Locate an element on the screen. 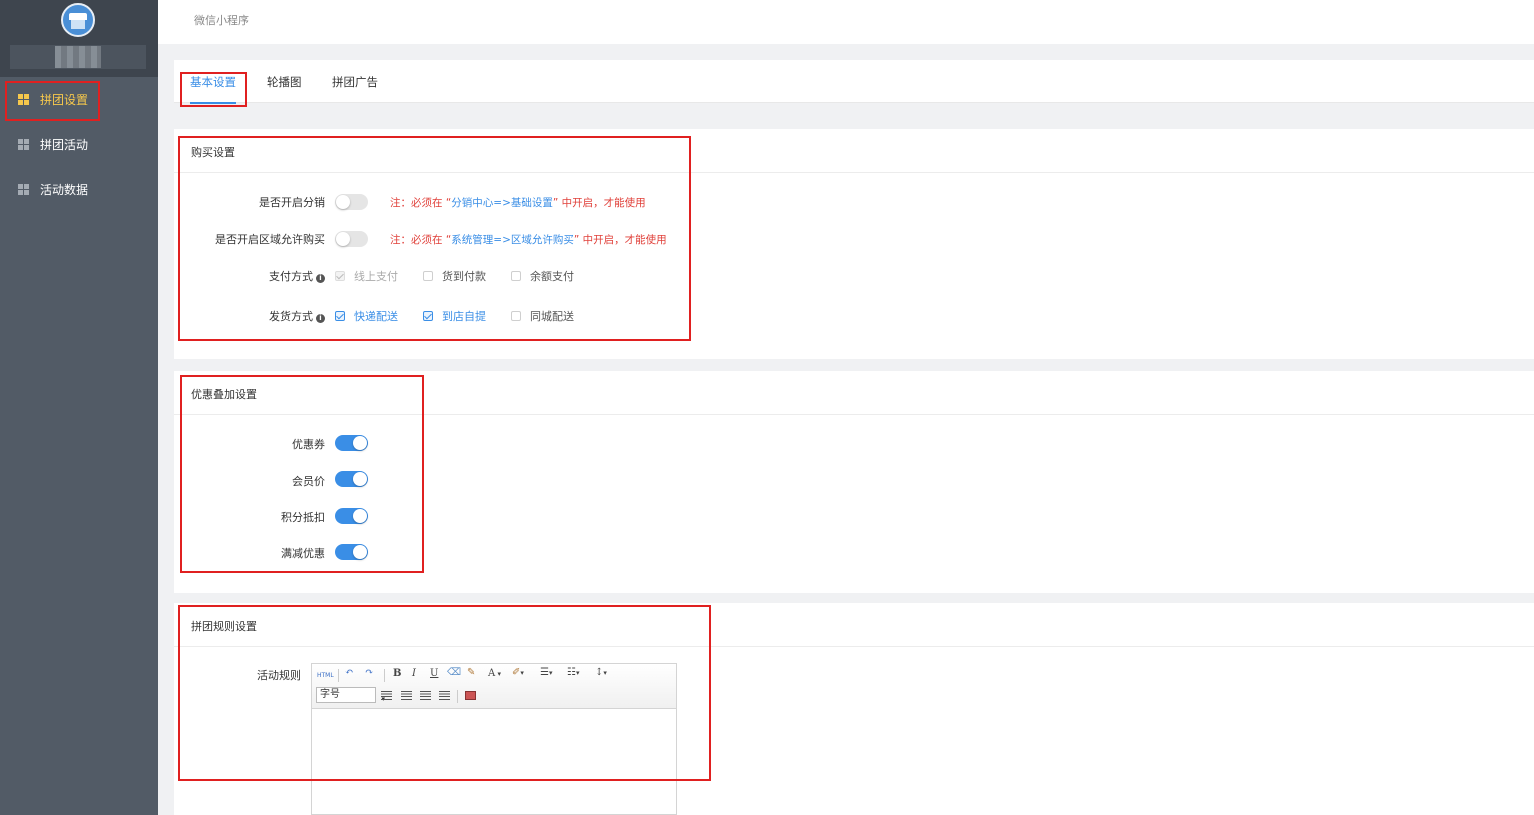  blurred-username is located at coordinates (78, 57).